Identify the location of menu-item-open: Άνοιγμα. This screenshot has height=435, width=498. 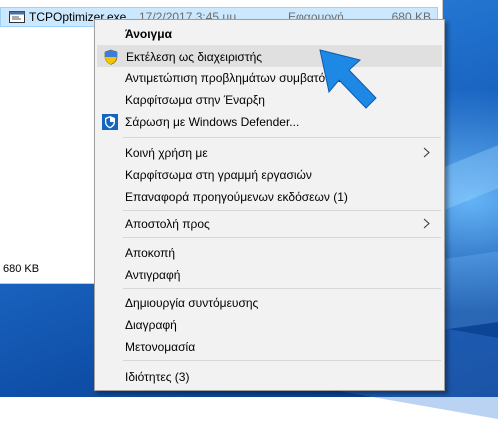
(269, 34).